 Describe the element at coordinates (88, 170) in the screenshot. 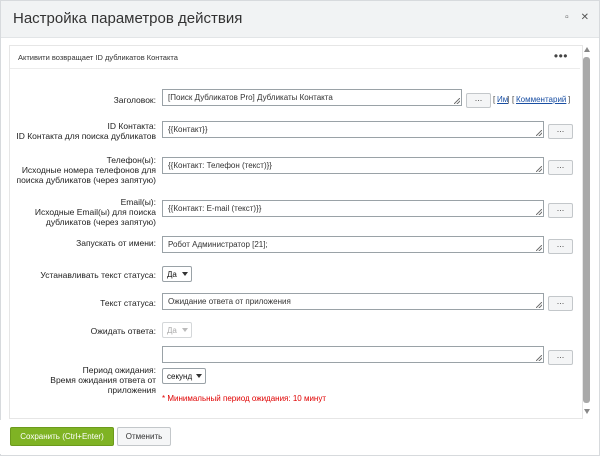

I see `phones-sublabel-1: Исходные номера телефонов для` at that location.